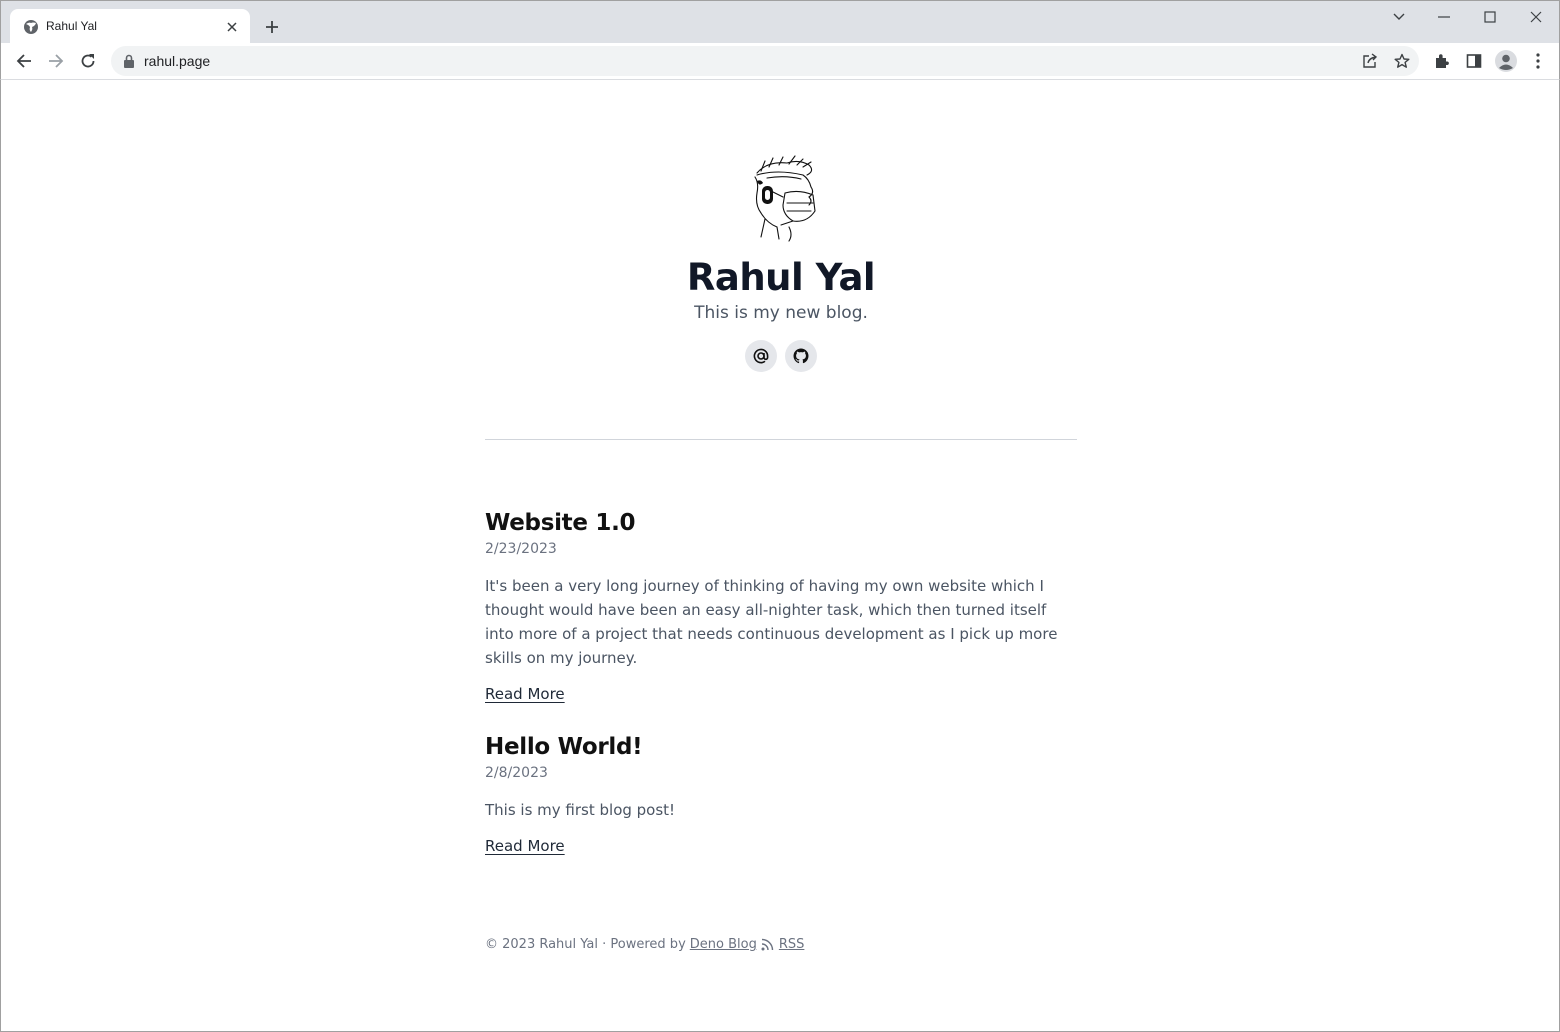 The height and width of the screenshot is (1032, 1560). What do you see at coordinates (1444, 17) in the screenshot?
I see `minimize-icon` at bounding box center [1444, 17].